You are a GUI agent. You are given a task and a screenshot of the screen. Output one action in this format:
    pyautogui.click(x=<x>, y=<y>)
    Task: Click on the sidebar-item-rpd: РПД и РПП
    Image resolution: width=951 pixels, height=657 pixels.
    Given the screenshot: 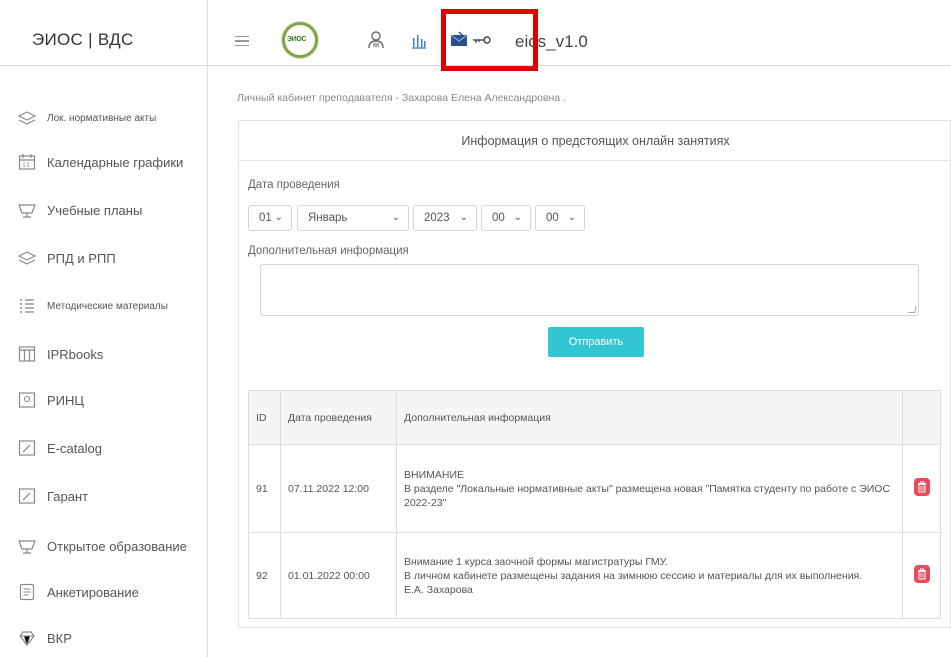 What is the action you would take?
    pyautogui.click(x=67, y=258)
    